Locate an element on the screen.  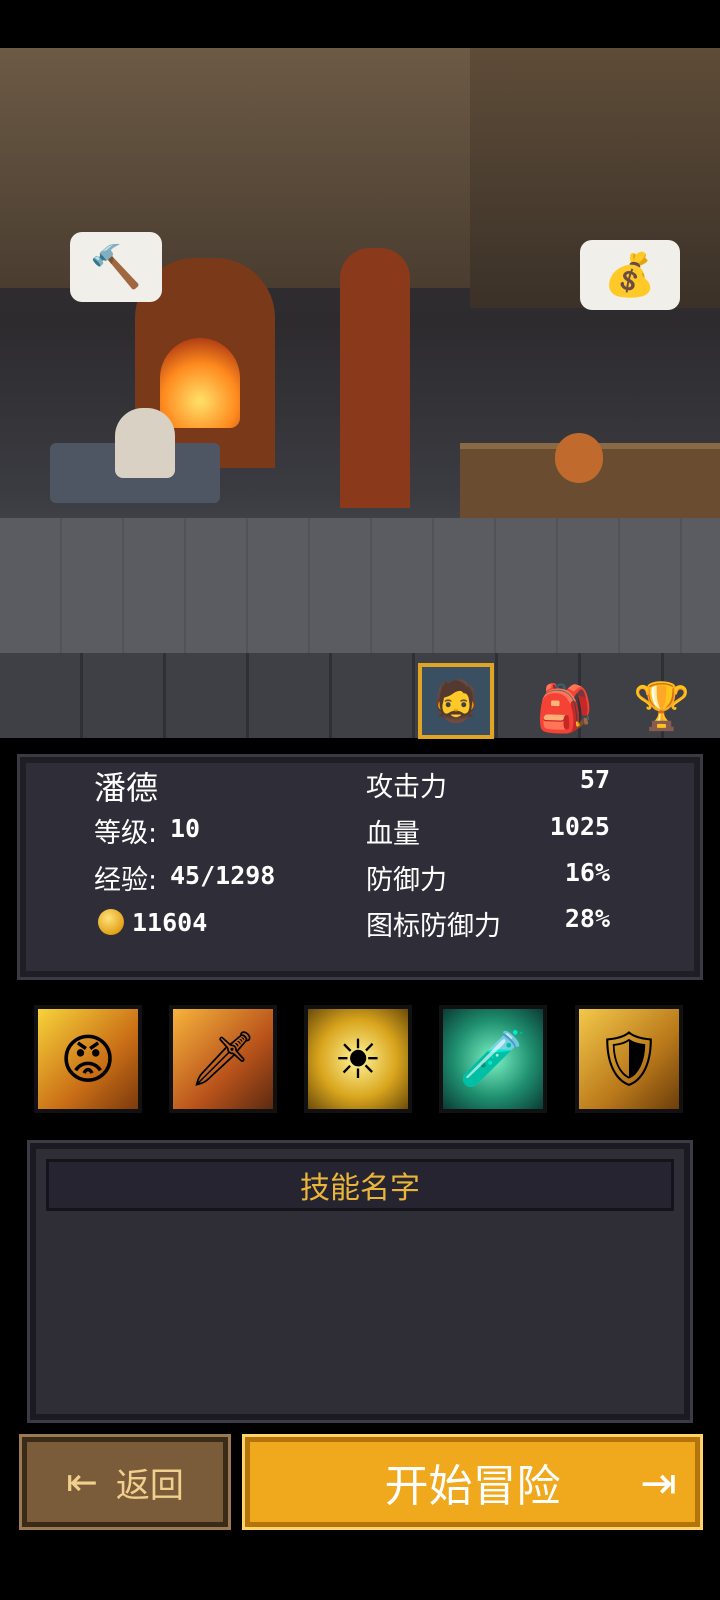
potion-skill-icon: 🧪 is located at coordinates (493, 1058).